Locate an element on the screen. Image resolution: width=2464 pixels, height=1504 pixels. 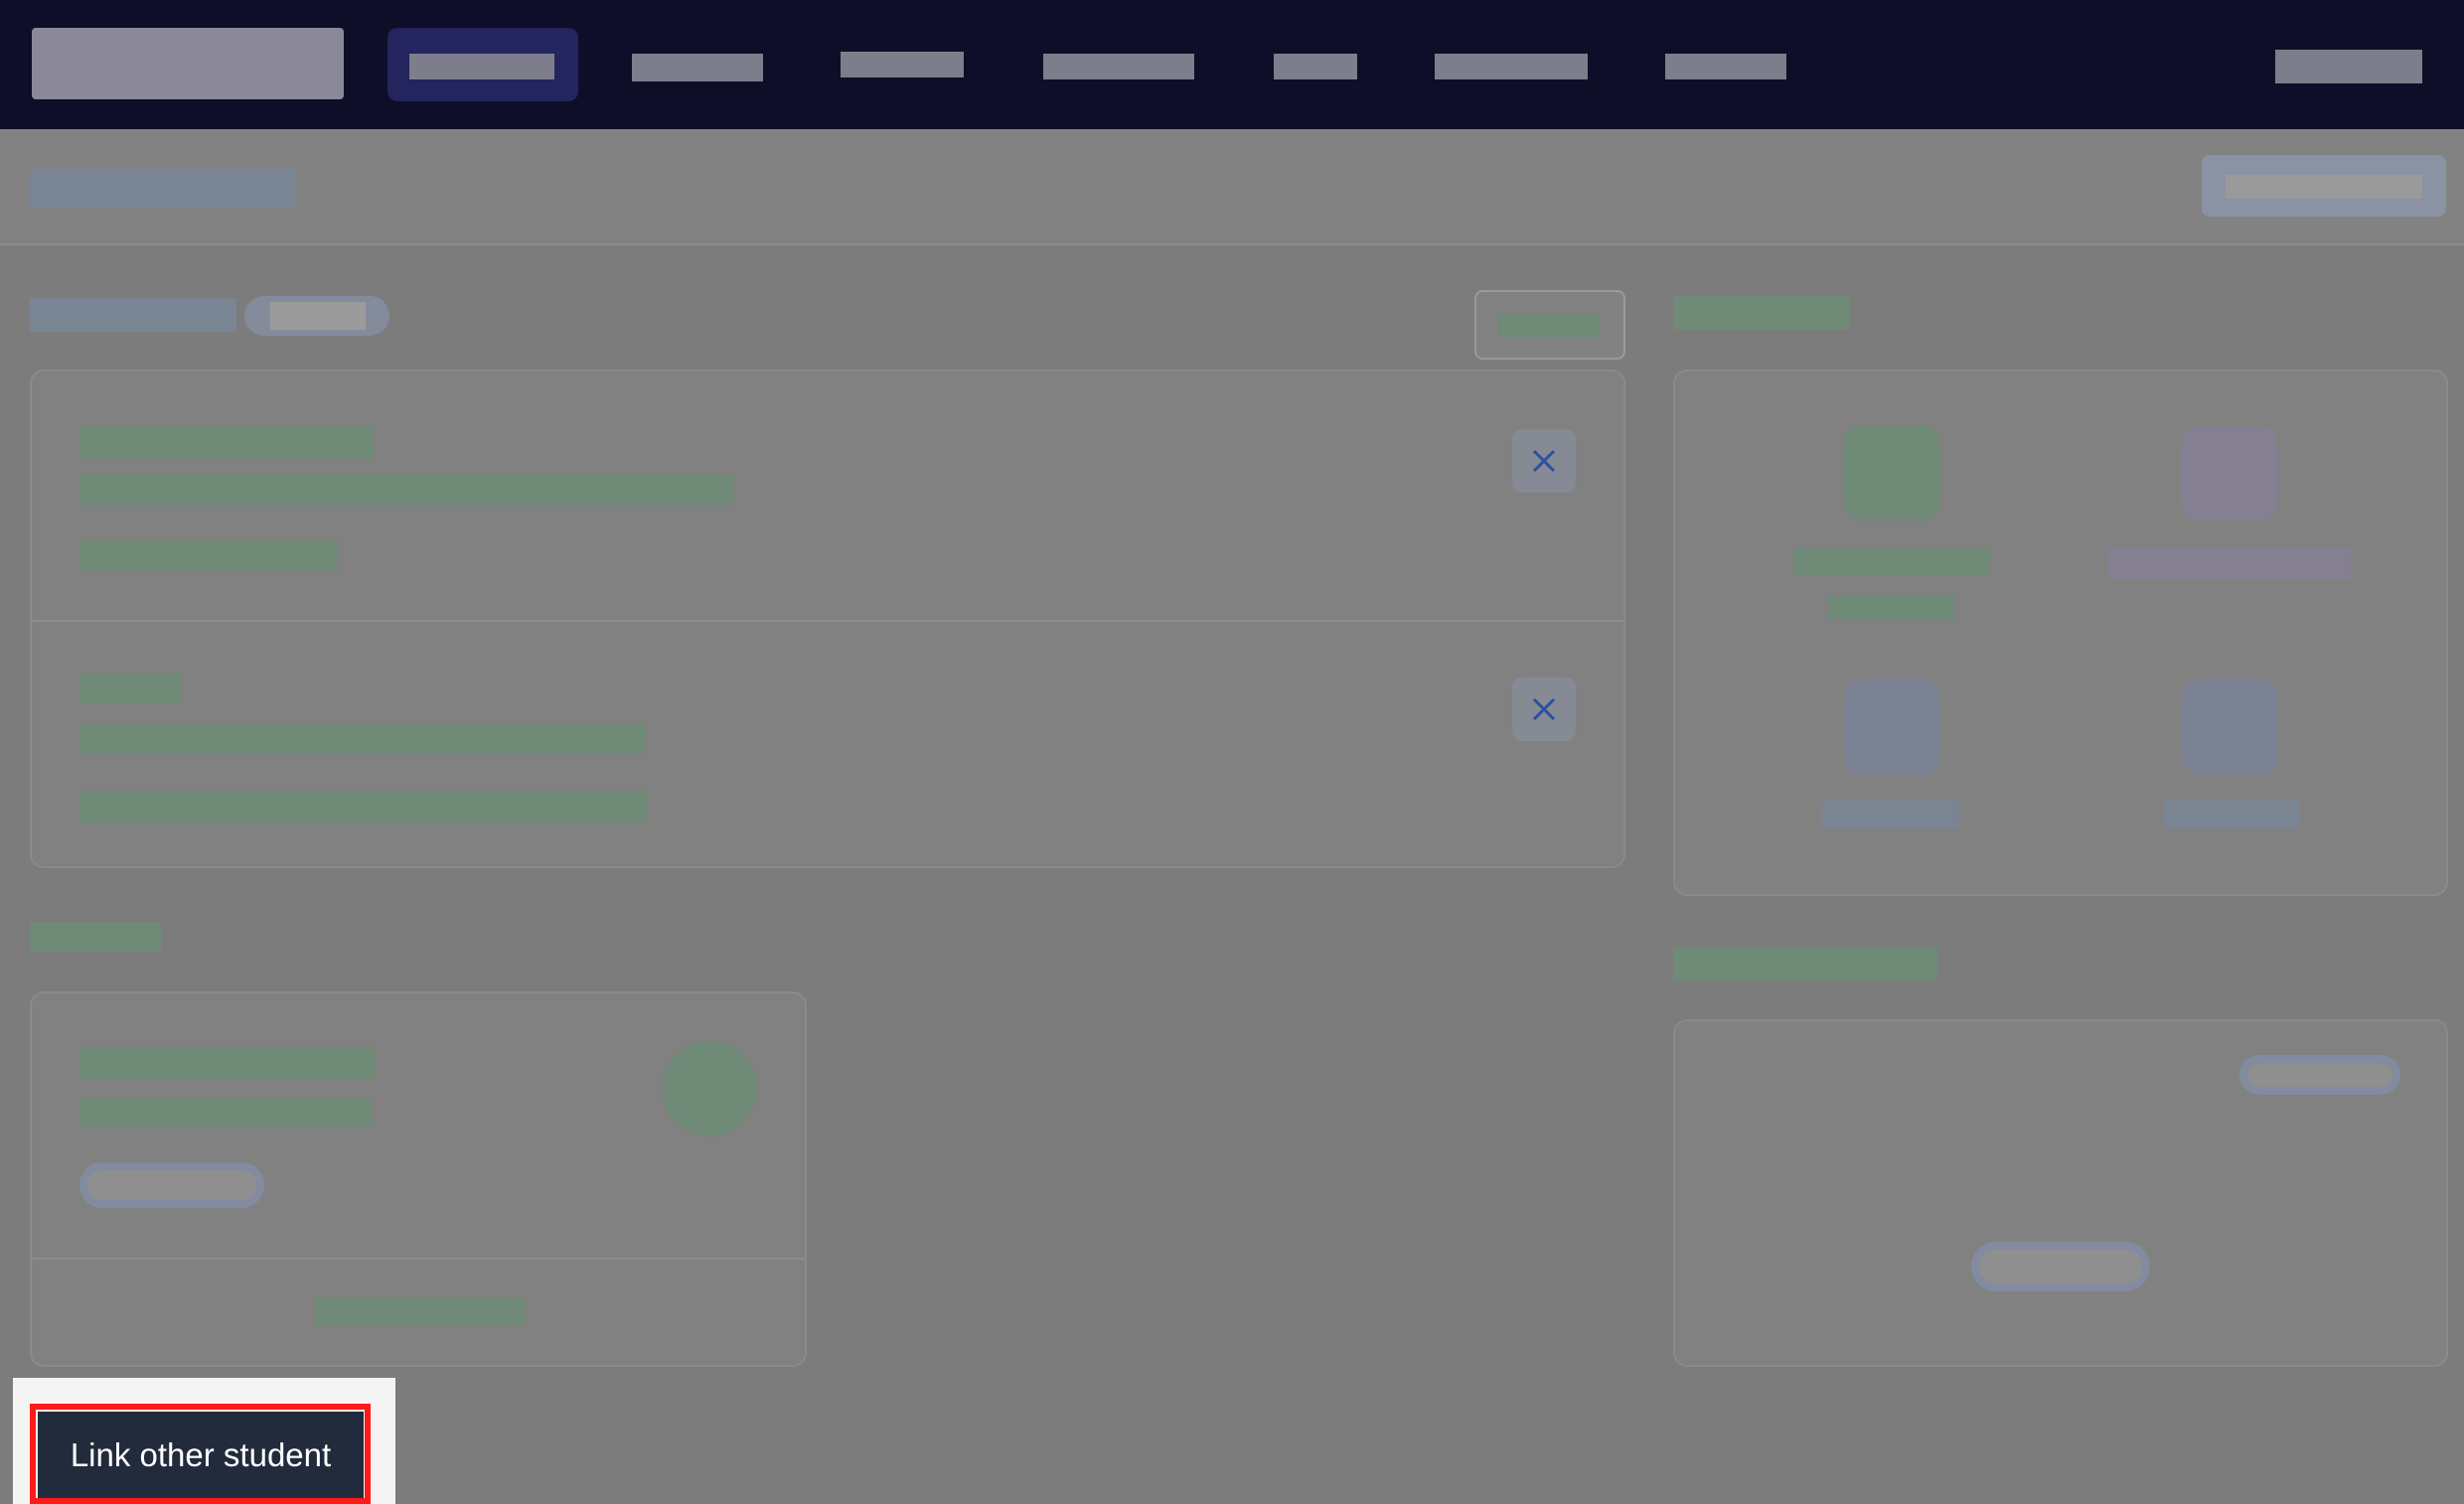
top-navigation-bar is located at coordinates (1232, 64).